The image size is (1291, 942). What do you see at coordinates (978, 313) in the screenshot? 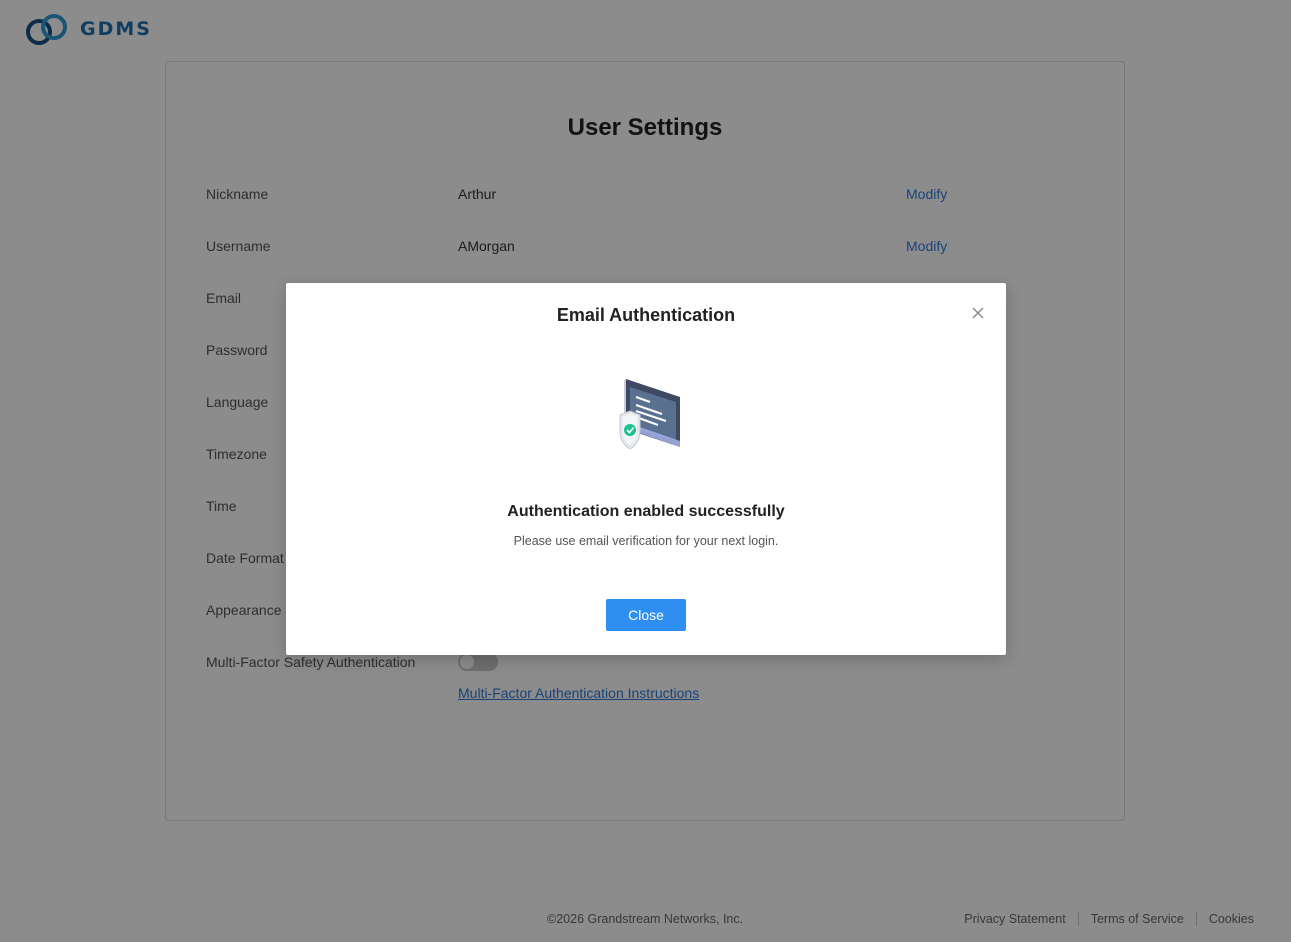
I see `close-icon` at bounding box center [978, 313].